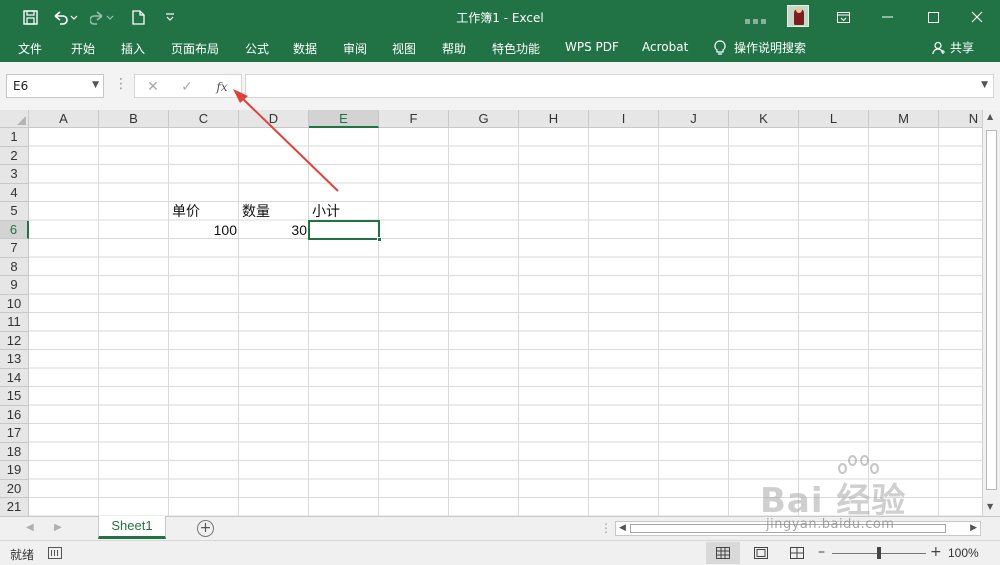 The height and width of the screenshot is (565, 1000). Describe the element at coordinates (977, 17) in the screenshot. I see `close-icon` at that location.